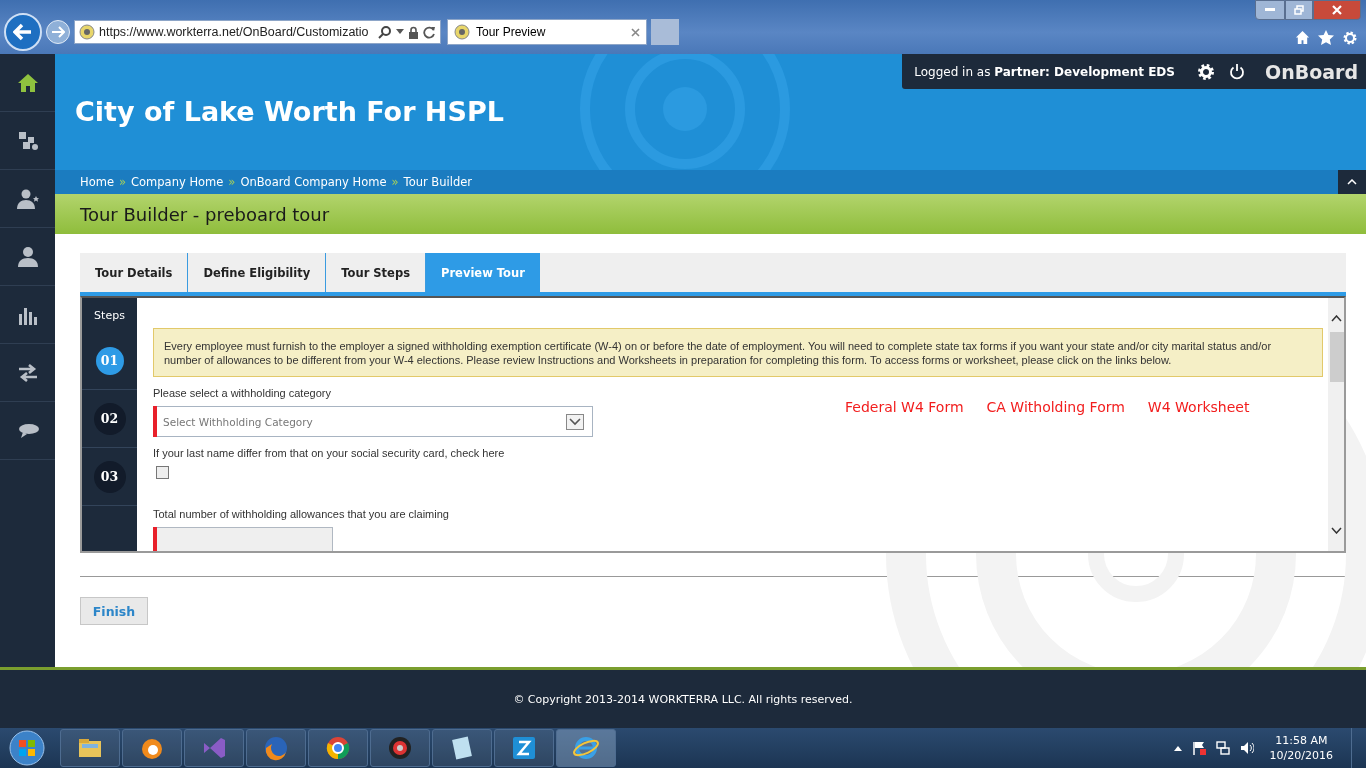  What do you see at coordinates (1311, 71) in the screenshot?
I see `app-brand: OnBoard` at bounding box center [1311, 71].